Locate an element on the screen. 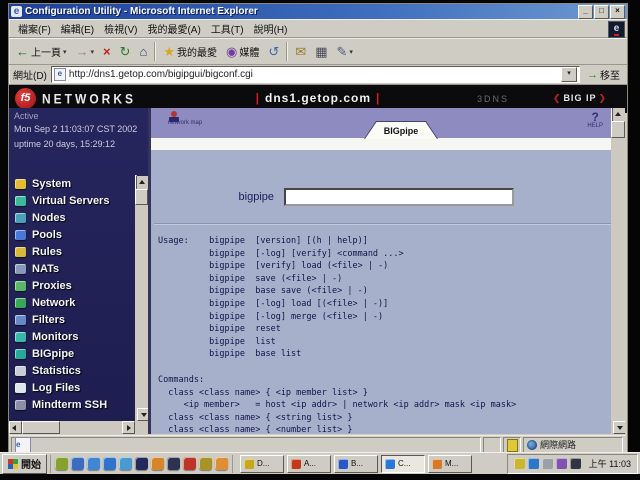 This screenshot has height=480, width=640. back-label: 上一頁 is located at coordinates (46, 53).